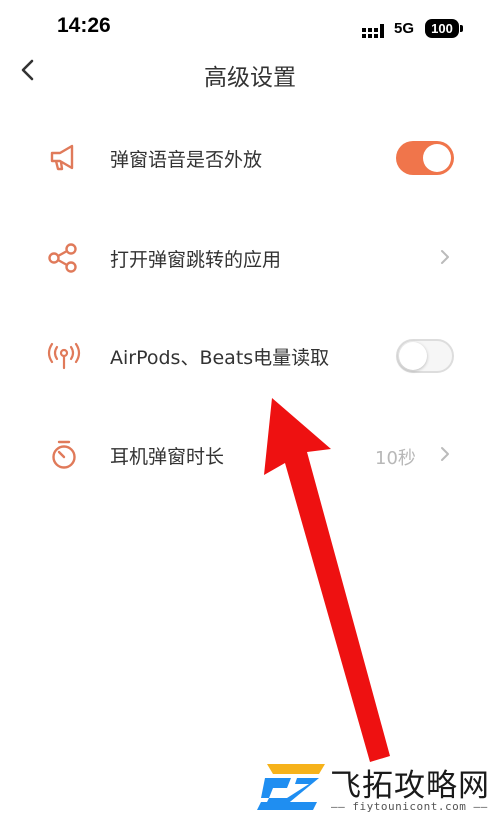 The height and width of the screenshot is (818, 500). I want to click on megaphone-icon, so click(62, 157).